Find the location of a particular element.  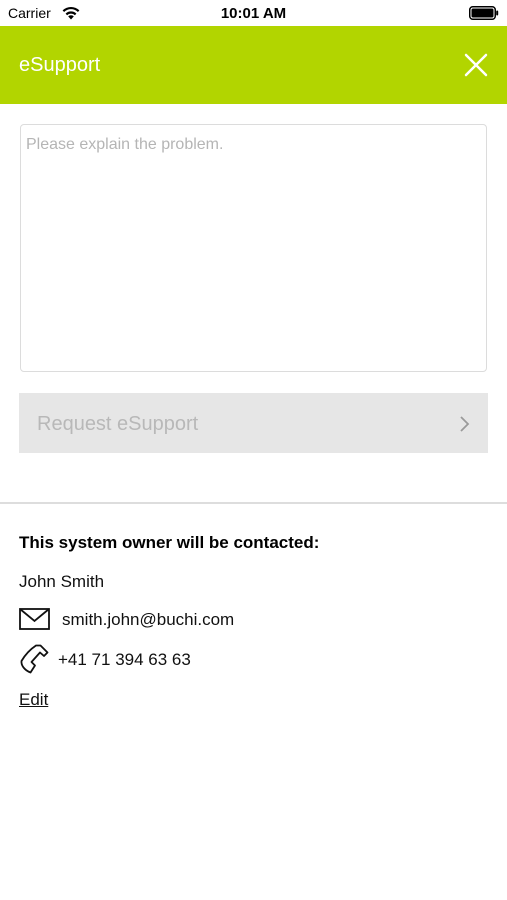

owner-email: smith.john@buchi.com is located at coordinates (148, 619).